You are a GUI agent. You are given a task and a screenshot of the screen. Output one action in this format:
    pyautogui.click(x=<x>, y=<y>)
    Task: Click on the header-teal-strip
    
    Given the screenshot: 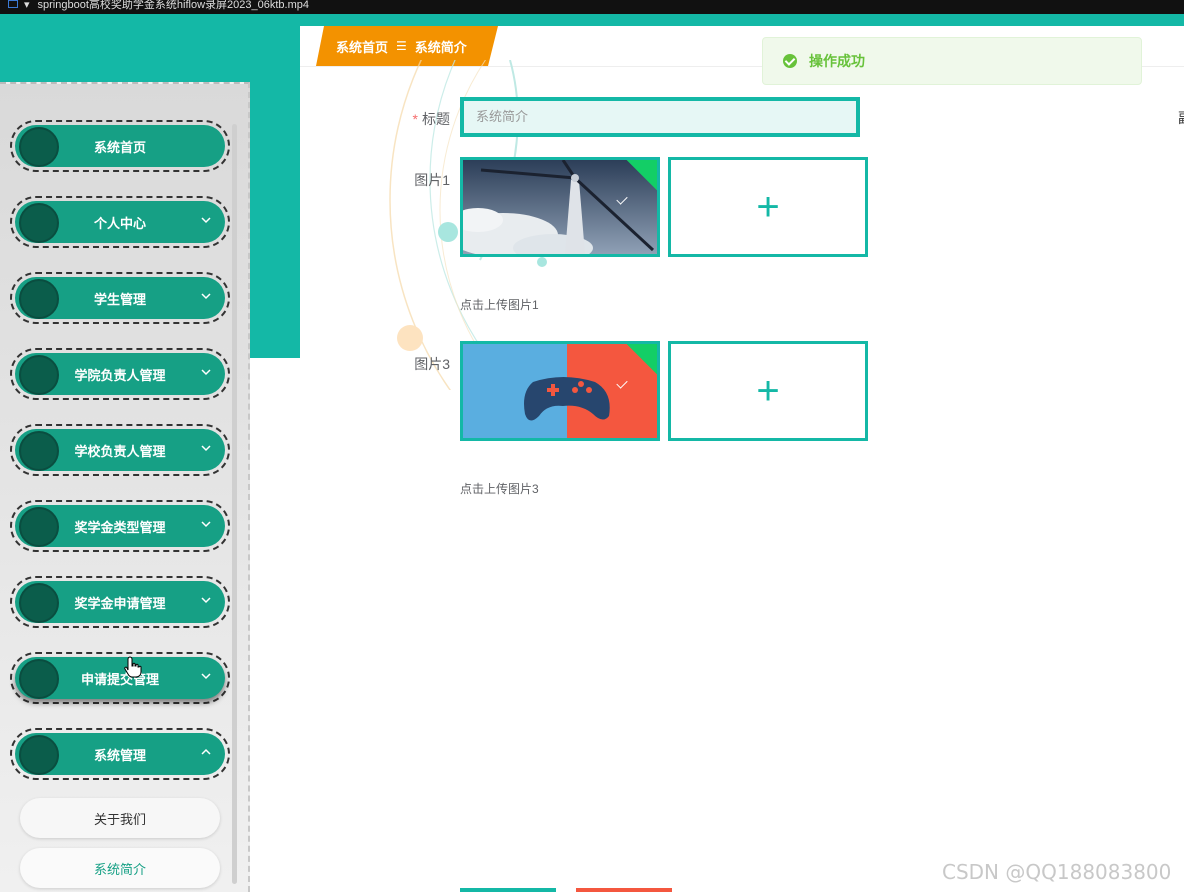 What is the action you would take?
    pyautogui.click(x=275, y=220)
    